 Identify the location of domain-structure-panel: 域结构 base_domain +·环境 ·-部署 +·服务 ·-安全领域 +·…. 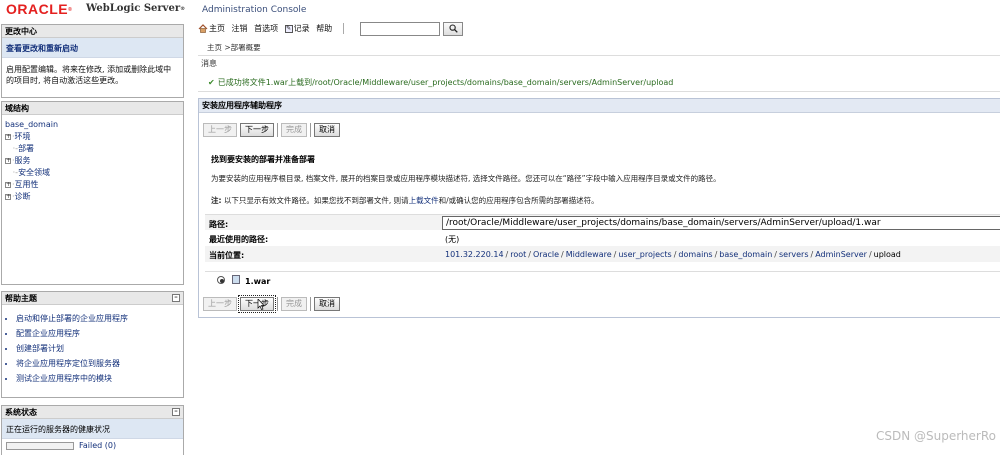
(92, 193).